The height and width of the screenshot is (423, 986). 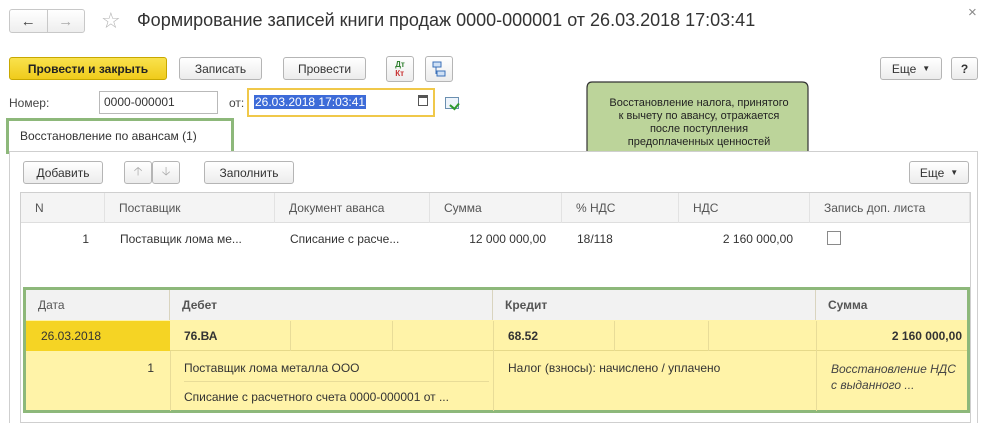 I want to click on col-advance-doc: Документ аванса, so click(x=352, y=208).